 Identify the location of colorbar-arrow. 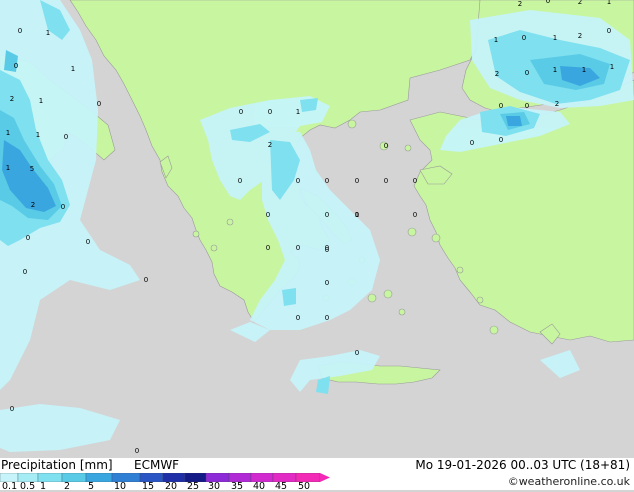
(325, 477).